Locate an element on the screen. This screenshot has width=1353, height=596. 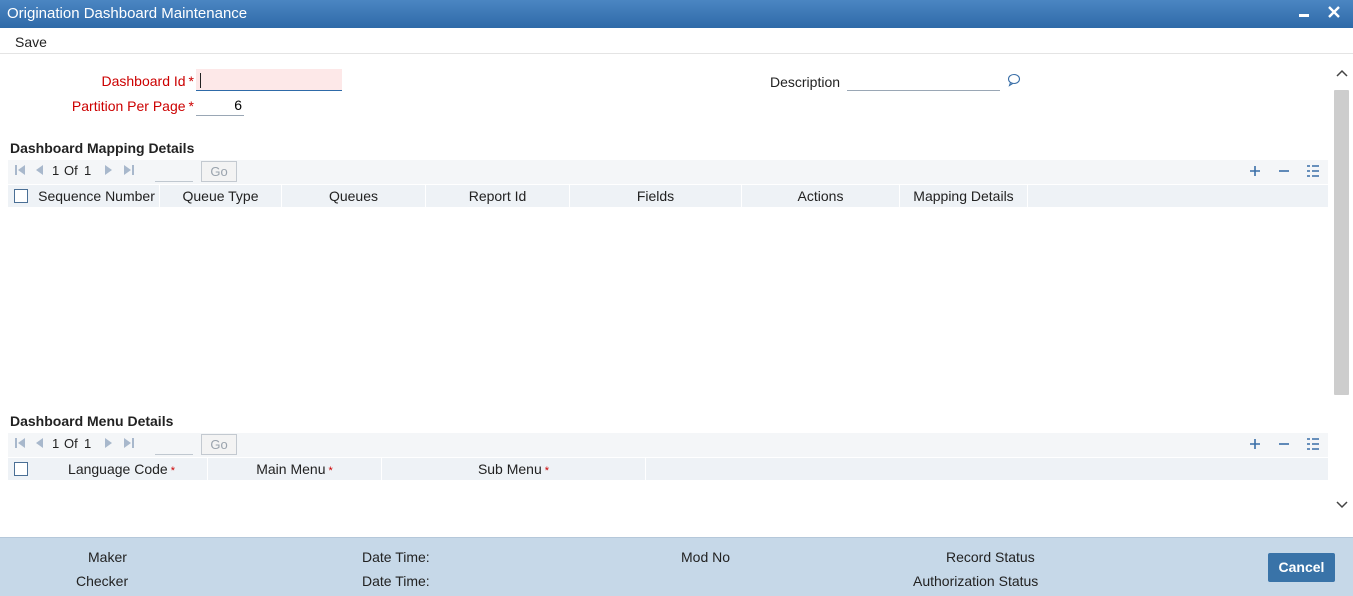
column-header-text: Main Menu is located at coordinates (291, 469).